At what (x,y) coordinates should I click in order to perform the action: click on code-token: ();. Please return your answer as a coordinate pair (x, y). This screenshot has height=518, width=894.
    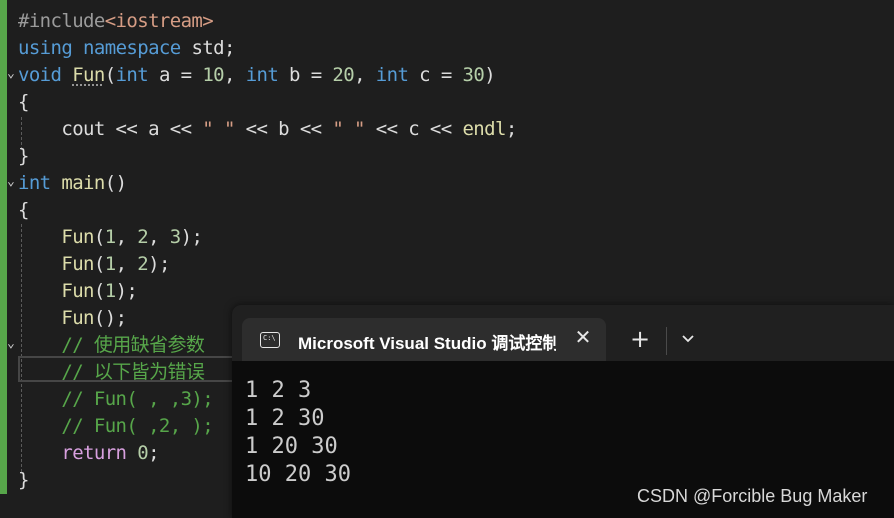
    Looking at the image, I should click on (110, 318).